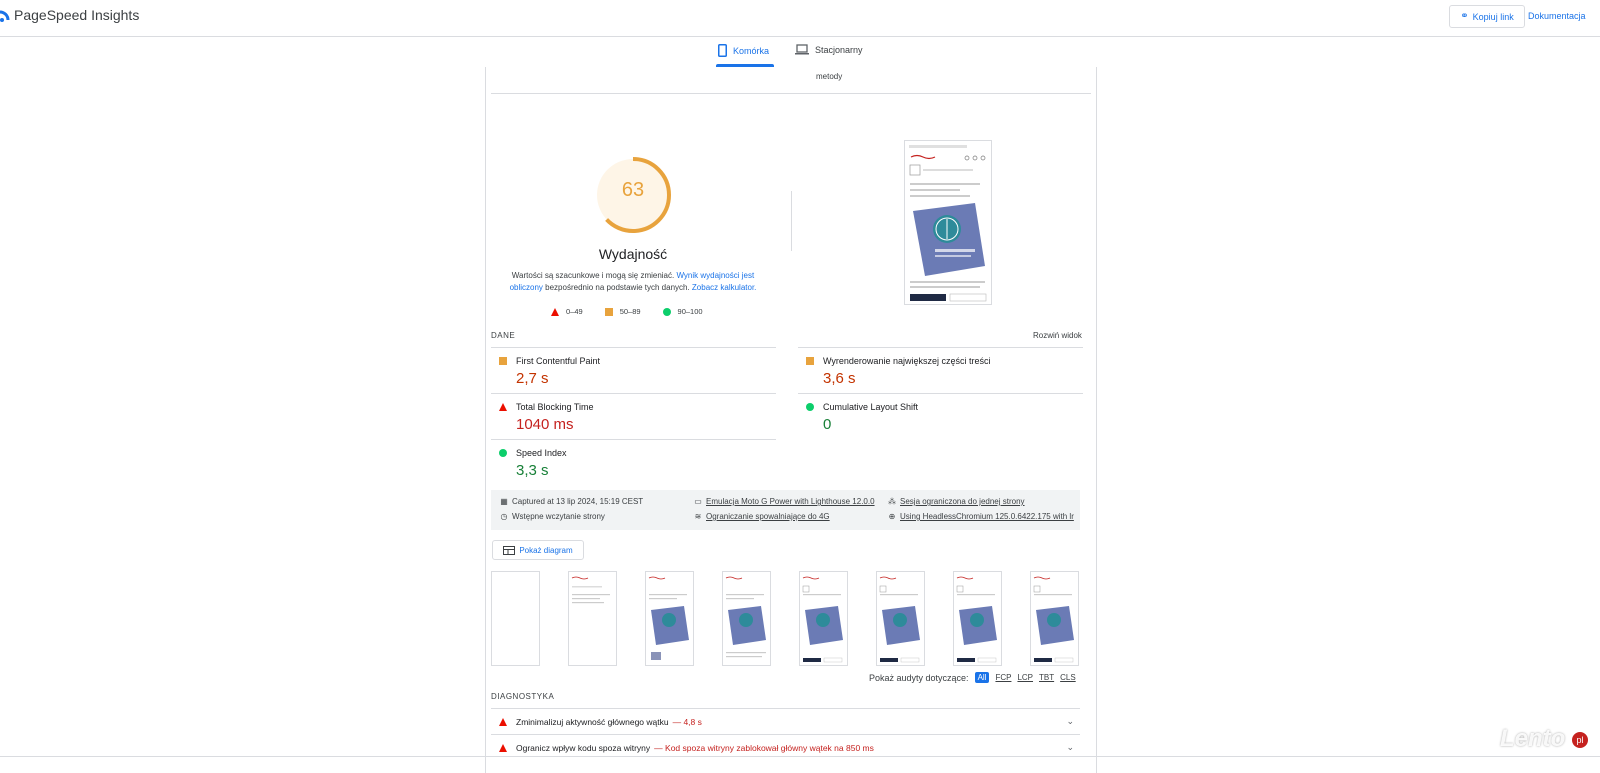 The image size is (1600, 773). I want to click on metric-name: Speed Index, so click(541, 453).